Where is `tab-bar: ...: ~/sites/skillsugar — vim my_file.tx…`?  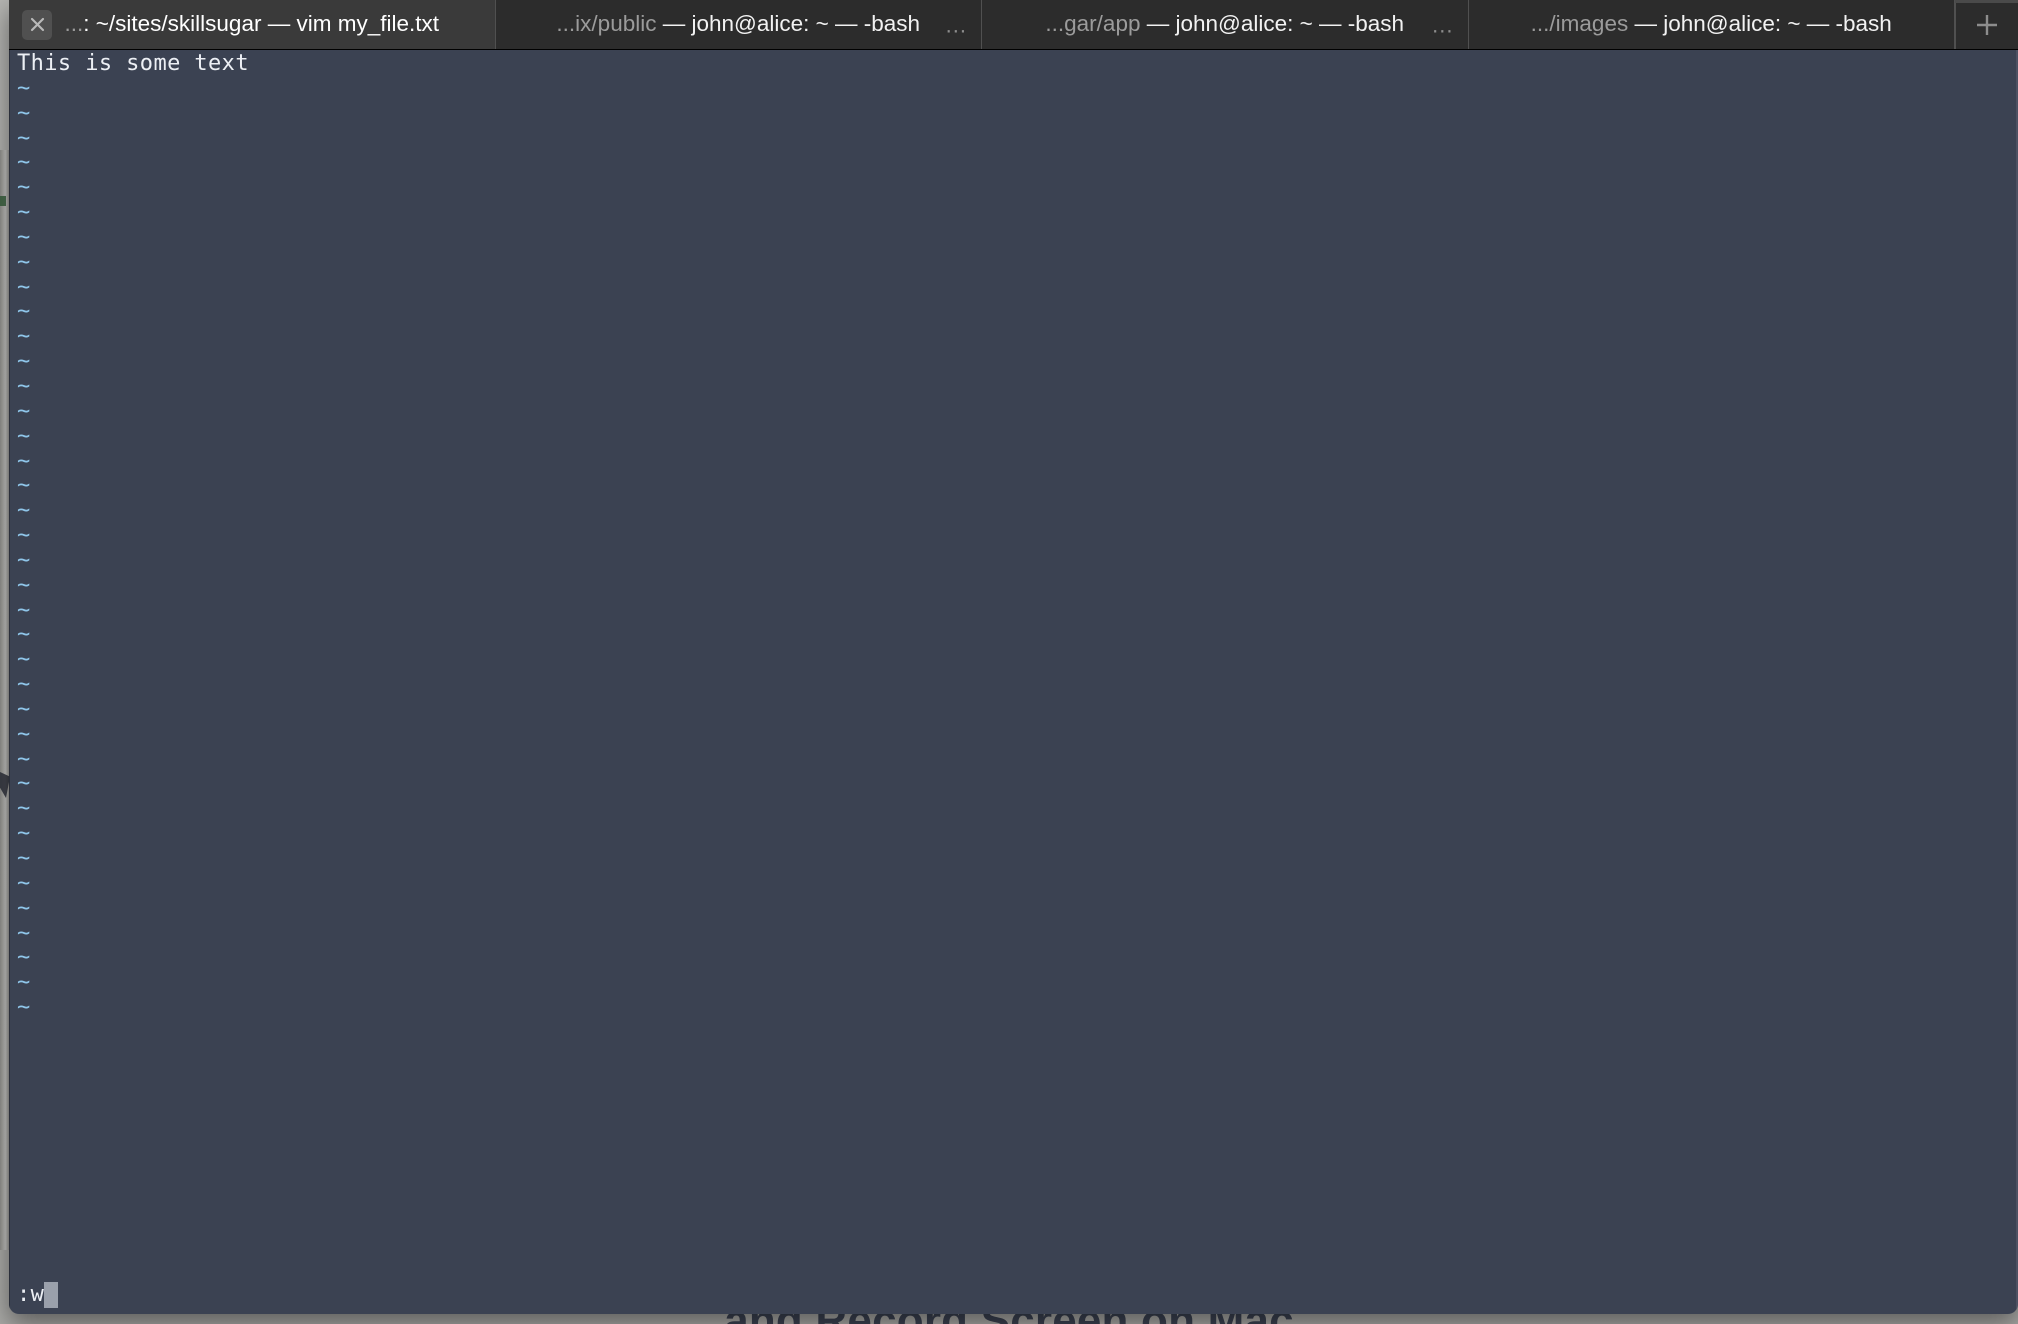
tab-bar: ...: ~/sites/skillsugar — vim my_file.tx… is located at coordinates (1013, 25).